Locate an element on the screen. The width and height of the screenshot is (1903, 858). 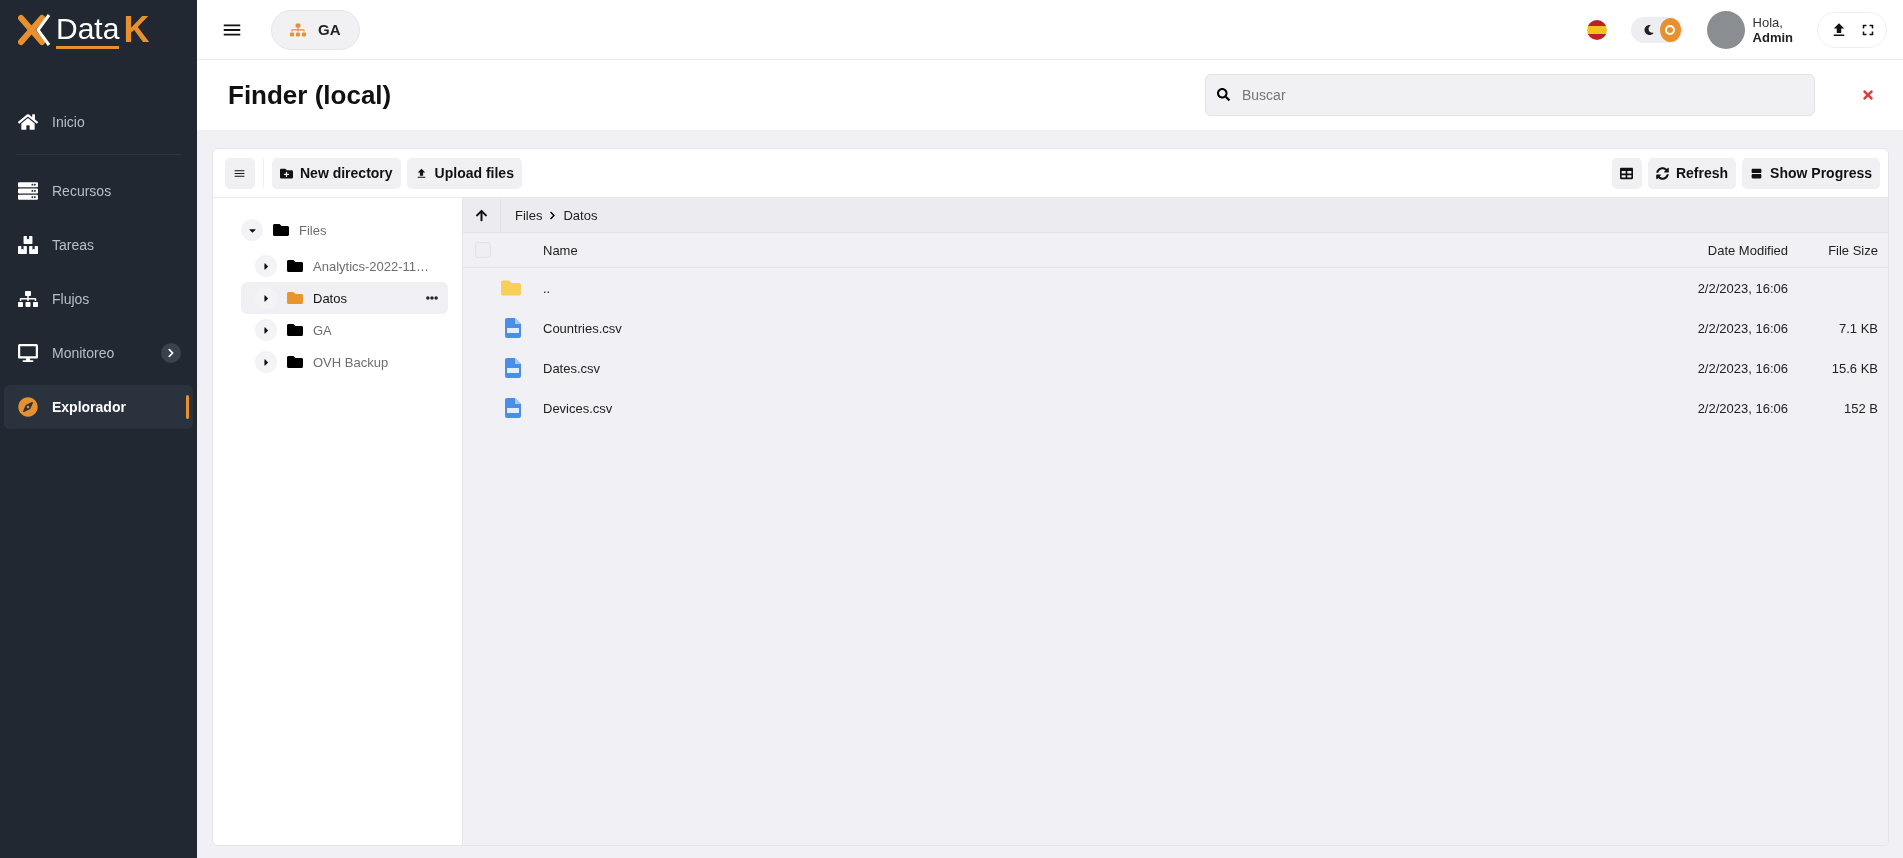
menu-icon-button is located at coordinates (240, 173).